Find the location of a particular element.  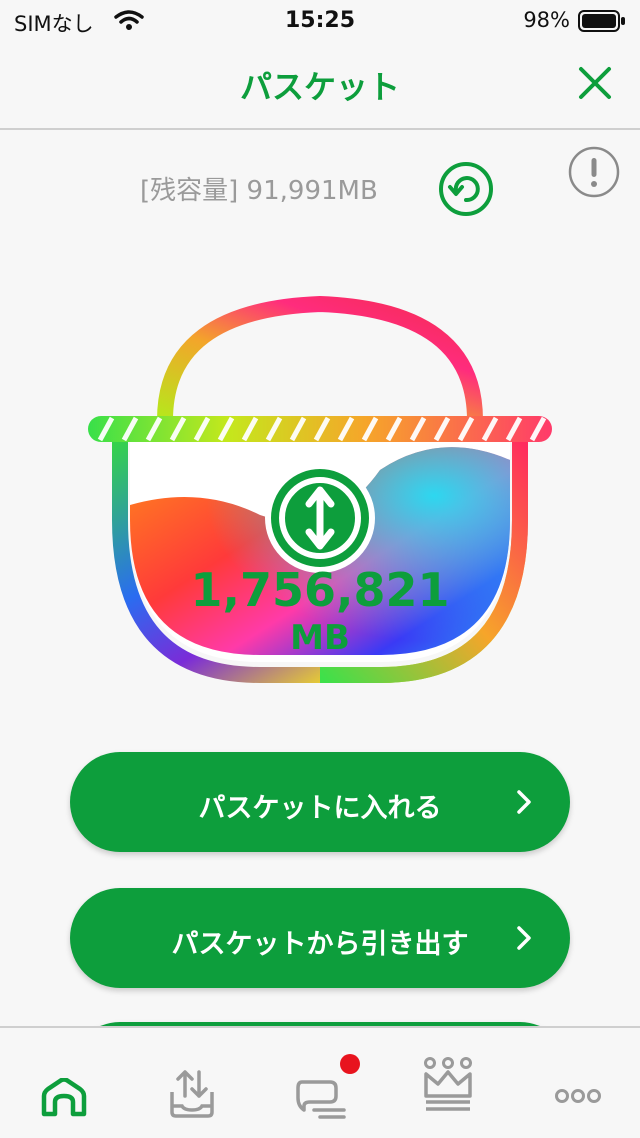

refresh-icon is located at coordinates (466, 189).